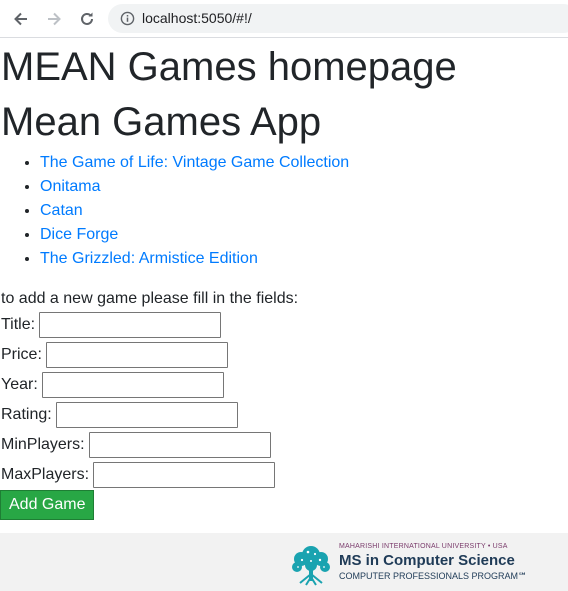 This screenshot has width=568, height=591. What do you see at coordinates (161, 122) in the screenshot?
I see `app-title: Mean Games App` at bounding box center [161, 122].